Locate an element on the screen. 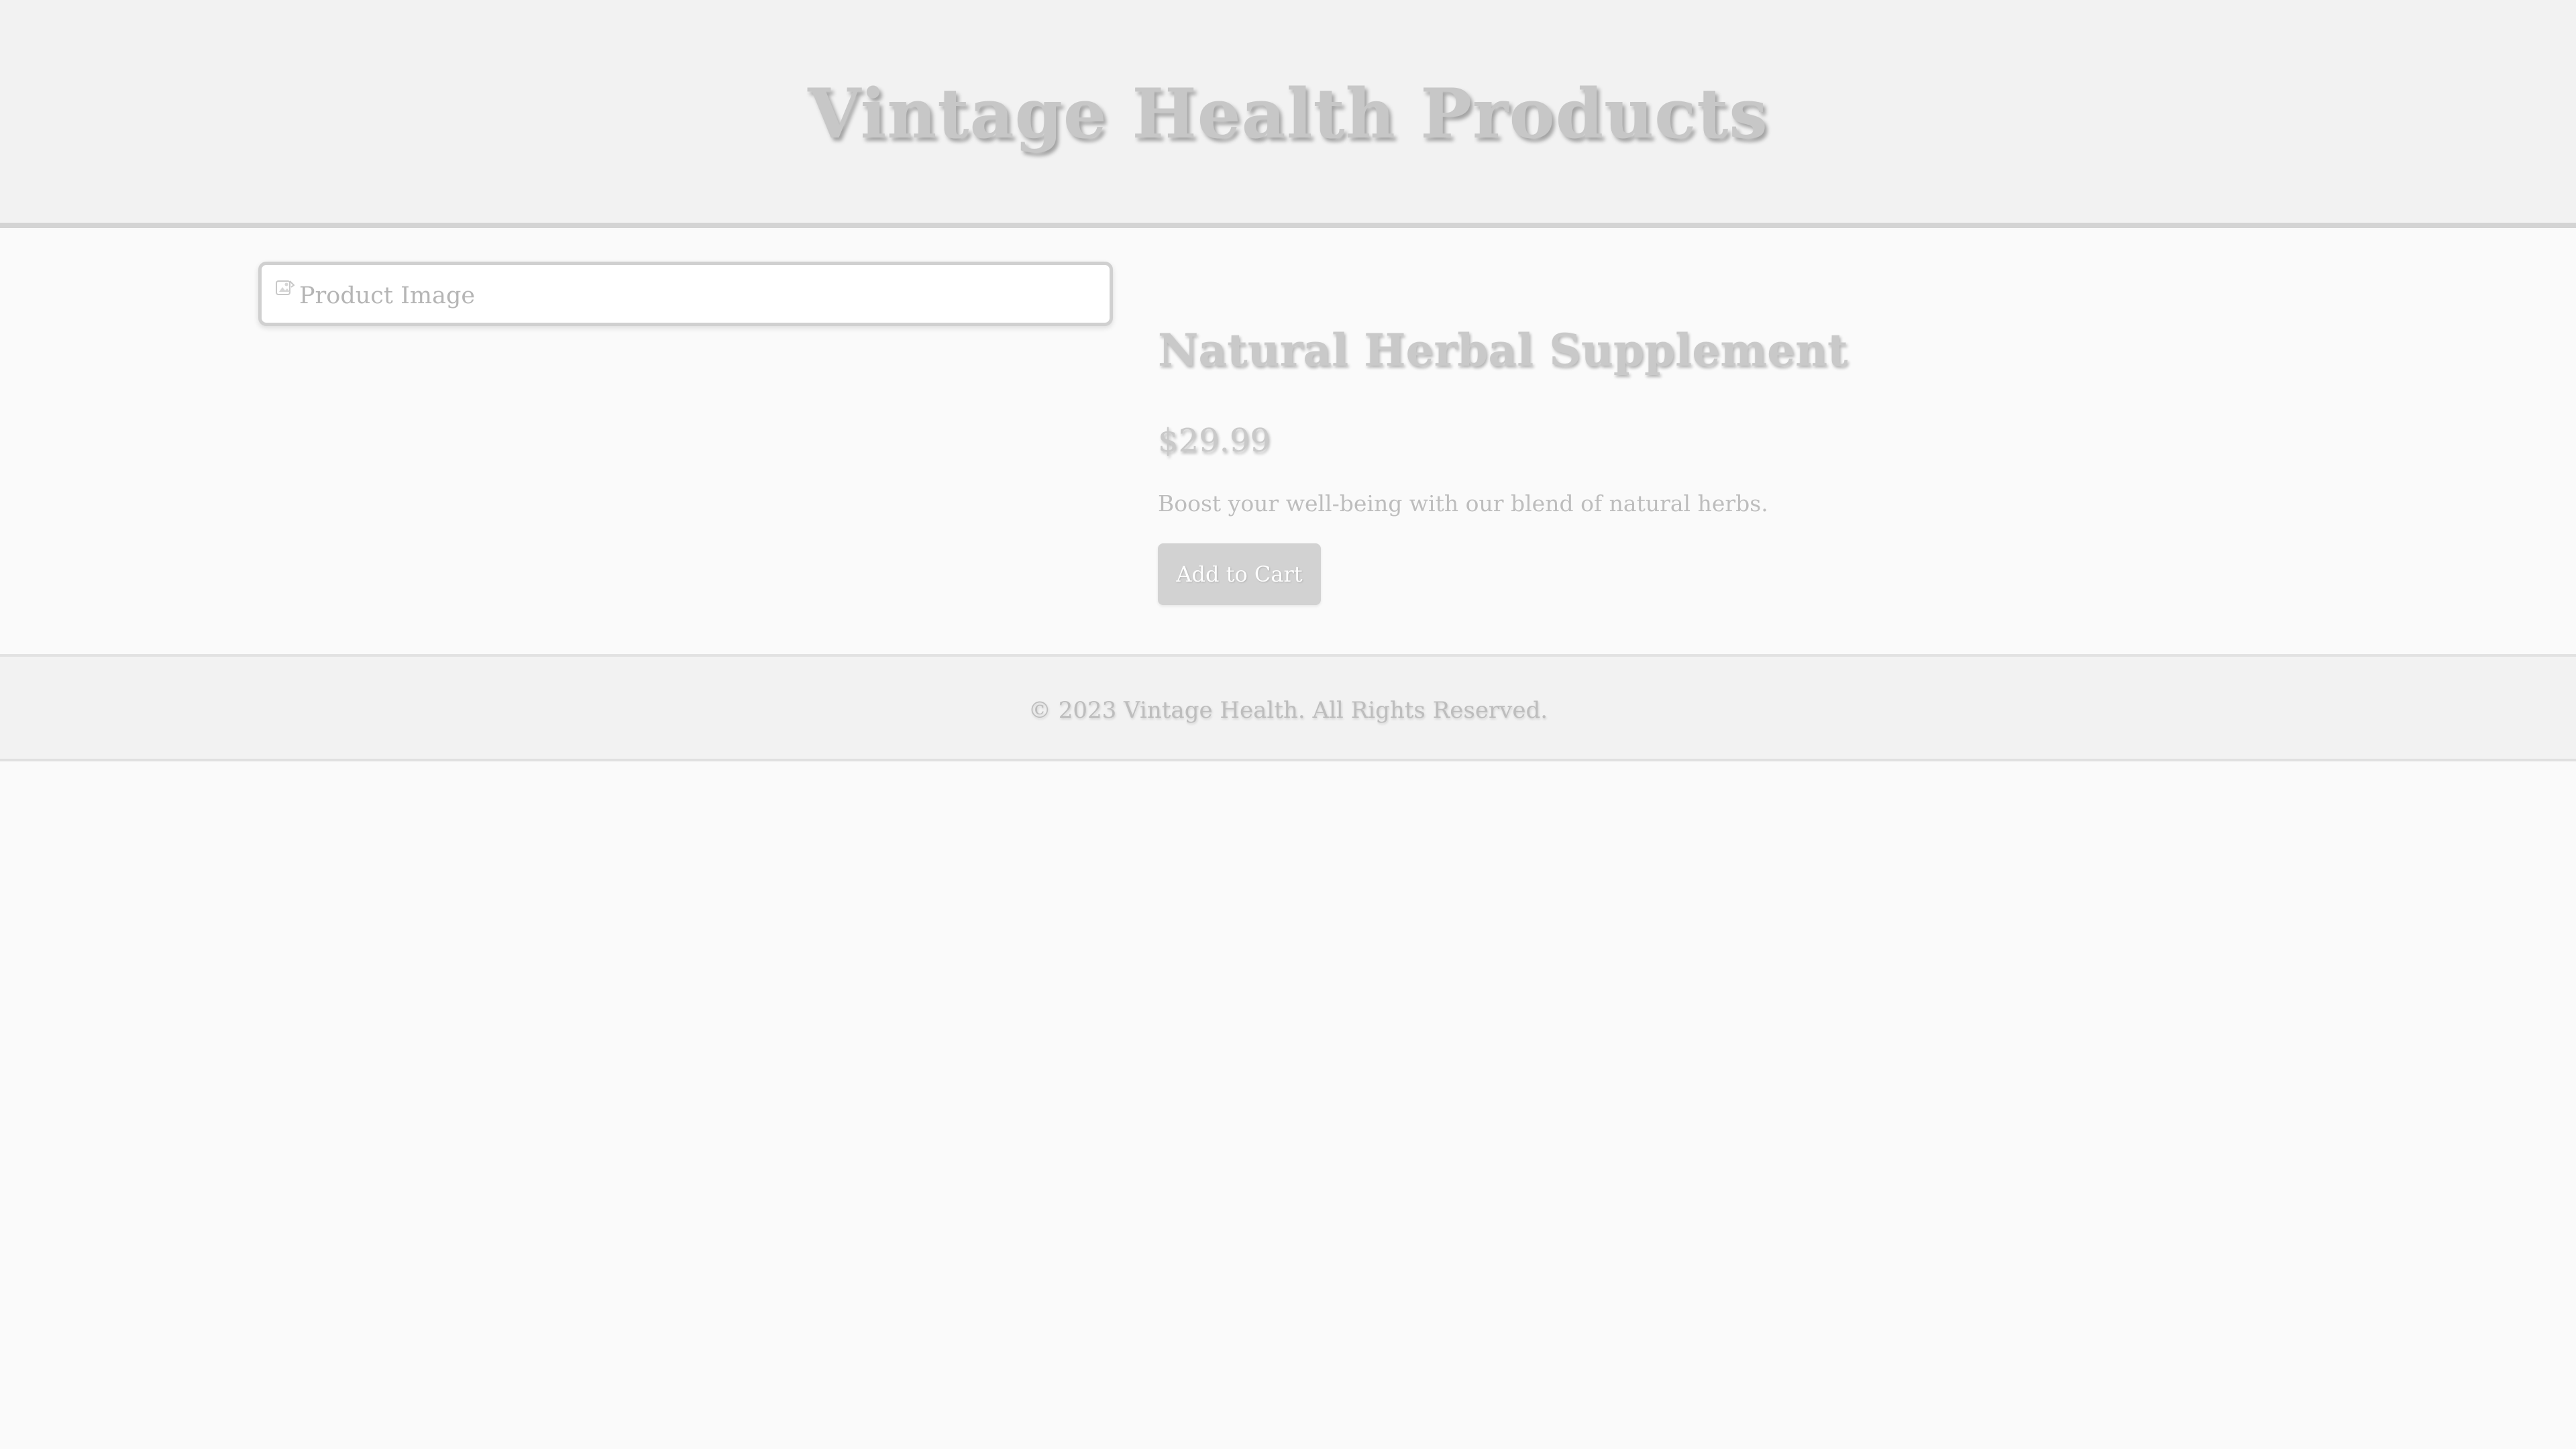  broken-image-icon is located at coordinates (285, 287).